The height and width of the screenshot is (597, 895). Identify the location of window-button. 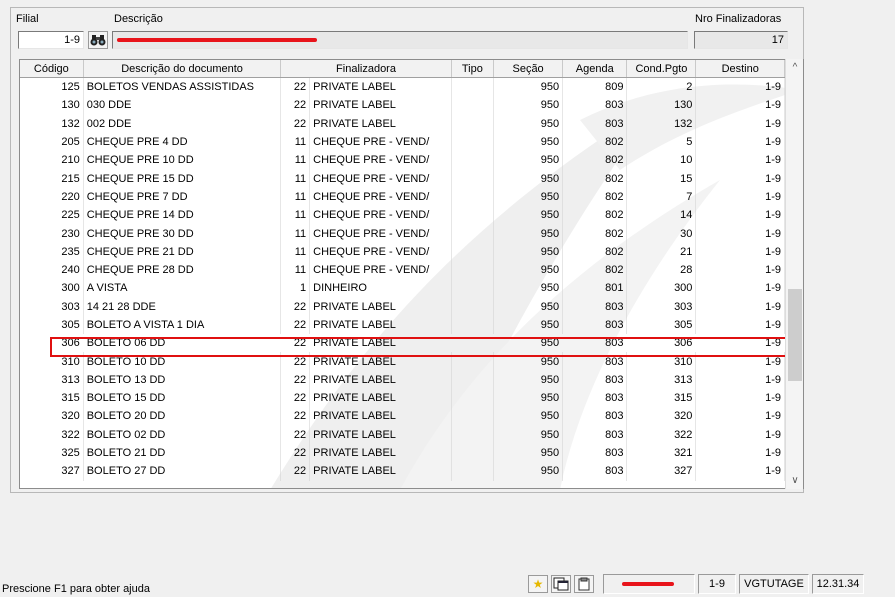
(561, 584).